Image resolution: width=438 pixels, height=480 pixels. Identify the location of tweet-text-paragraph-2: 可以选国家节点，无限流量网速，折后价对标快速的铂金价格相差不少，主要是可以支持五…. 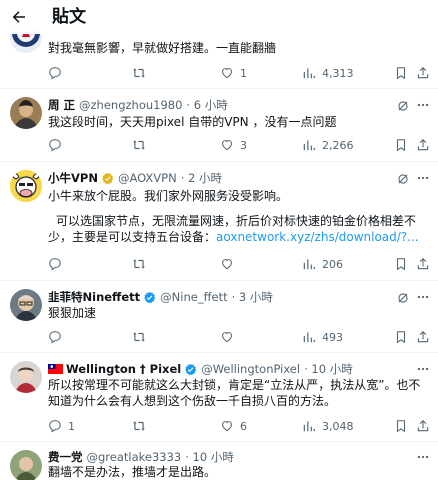
(236, 229).